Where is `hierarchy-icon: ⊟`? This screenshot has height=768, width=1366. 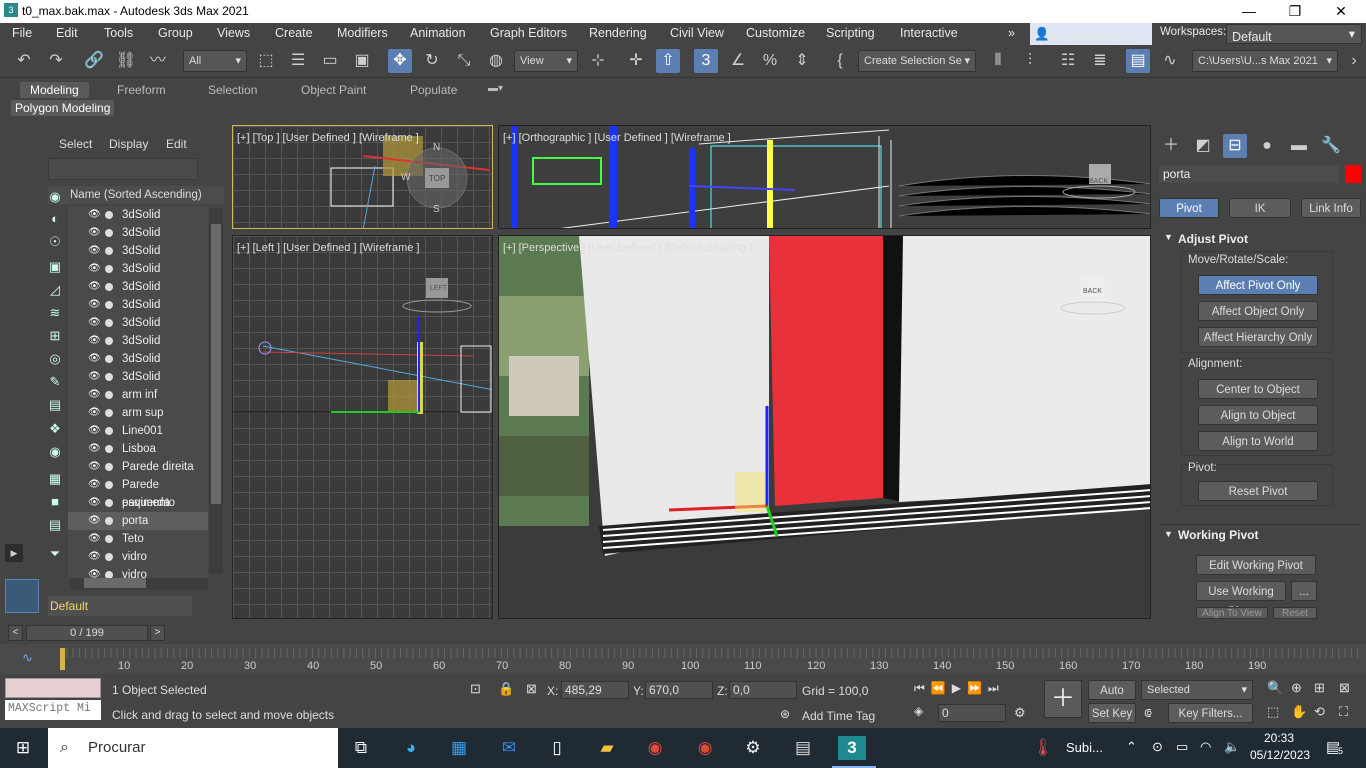
hierarchy-icon: ⊟ is located at coordinates (1235, 146).